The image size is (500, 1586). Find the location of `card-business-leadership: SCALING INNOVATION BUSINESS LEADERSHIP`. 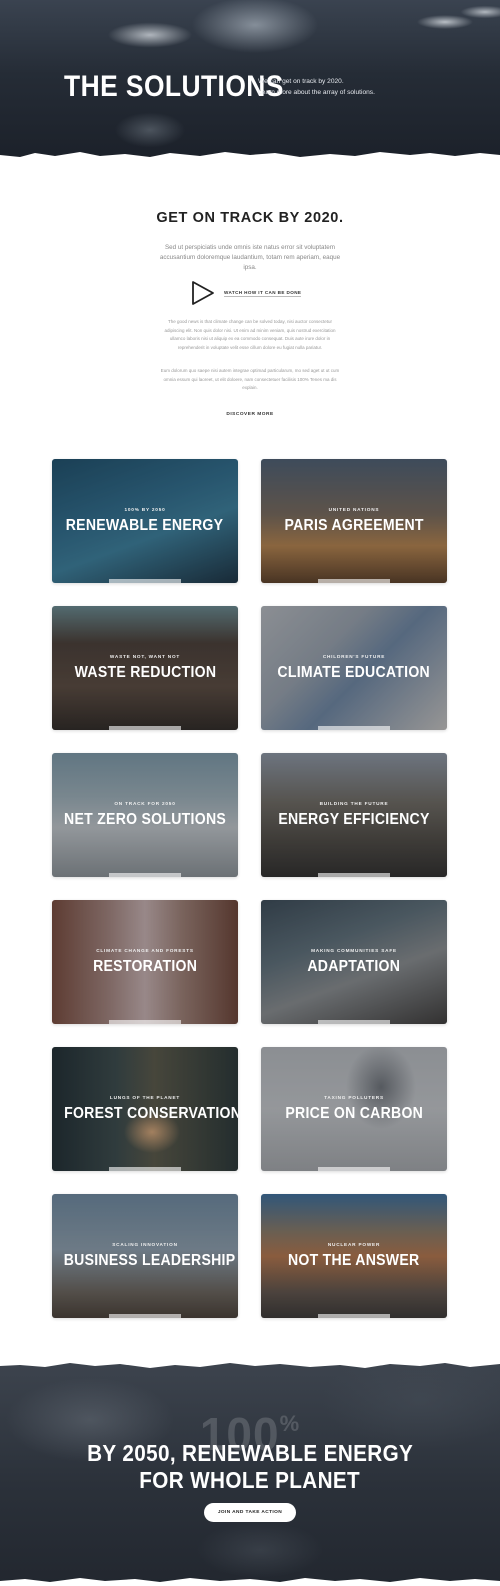

card-business-leadership: SCALING INNOVATION BUSINESS LEADERSHIP is located at coordinates (145, 1256).